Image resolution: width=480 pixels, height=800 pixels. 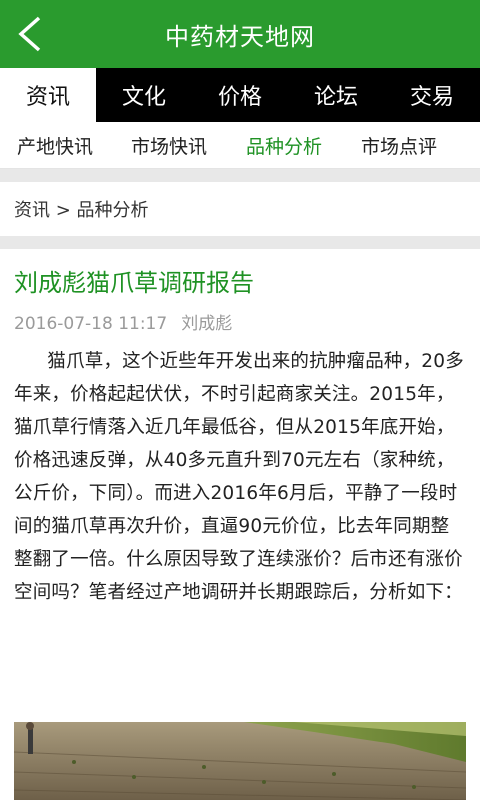 I want to click on breadcrumb: 资讯 > 品种分析, so click(x=240, y=209).